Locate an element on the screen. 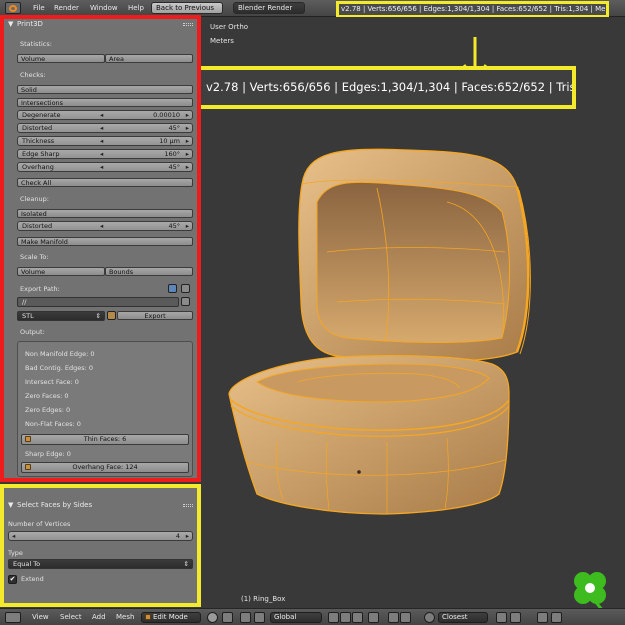 The image size is (625, 625). back-to-previous-button: Back to Previous is located at coordinates (187, 8).